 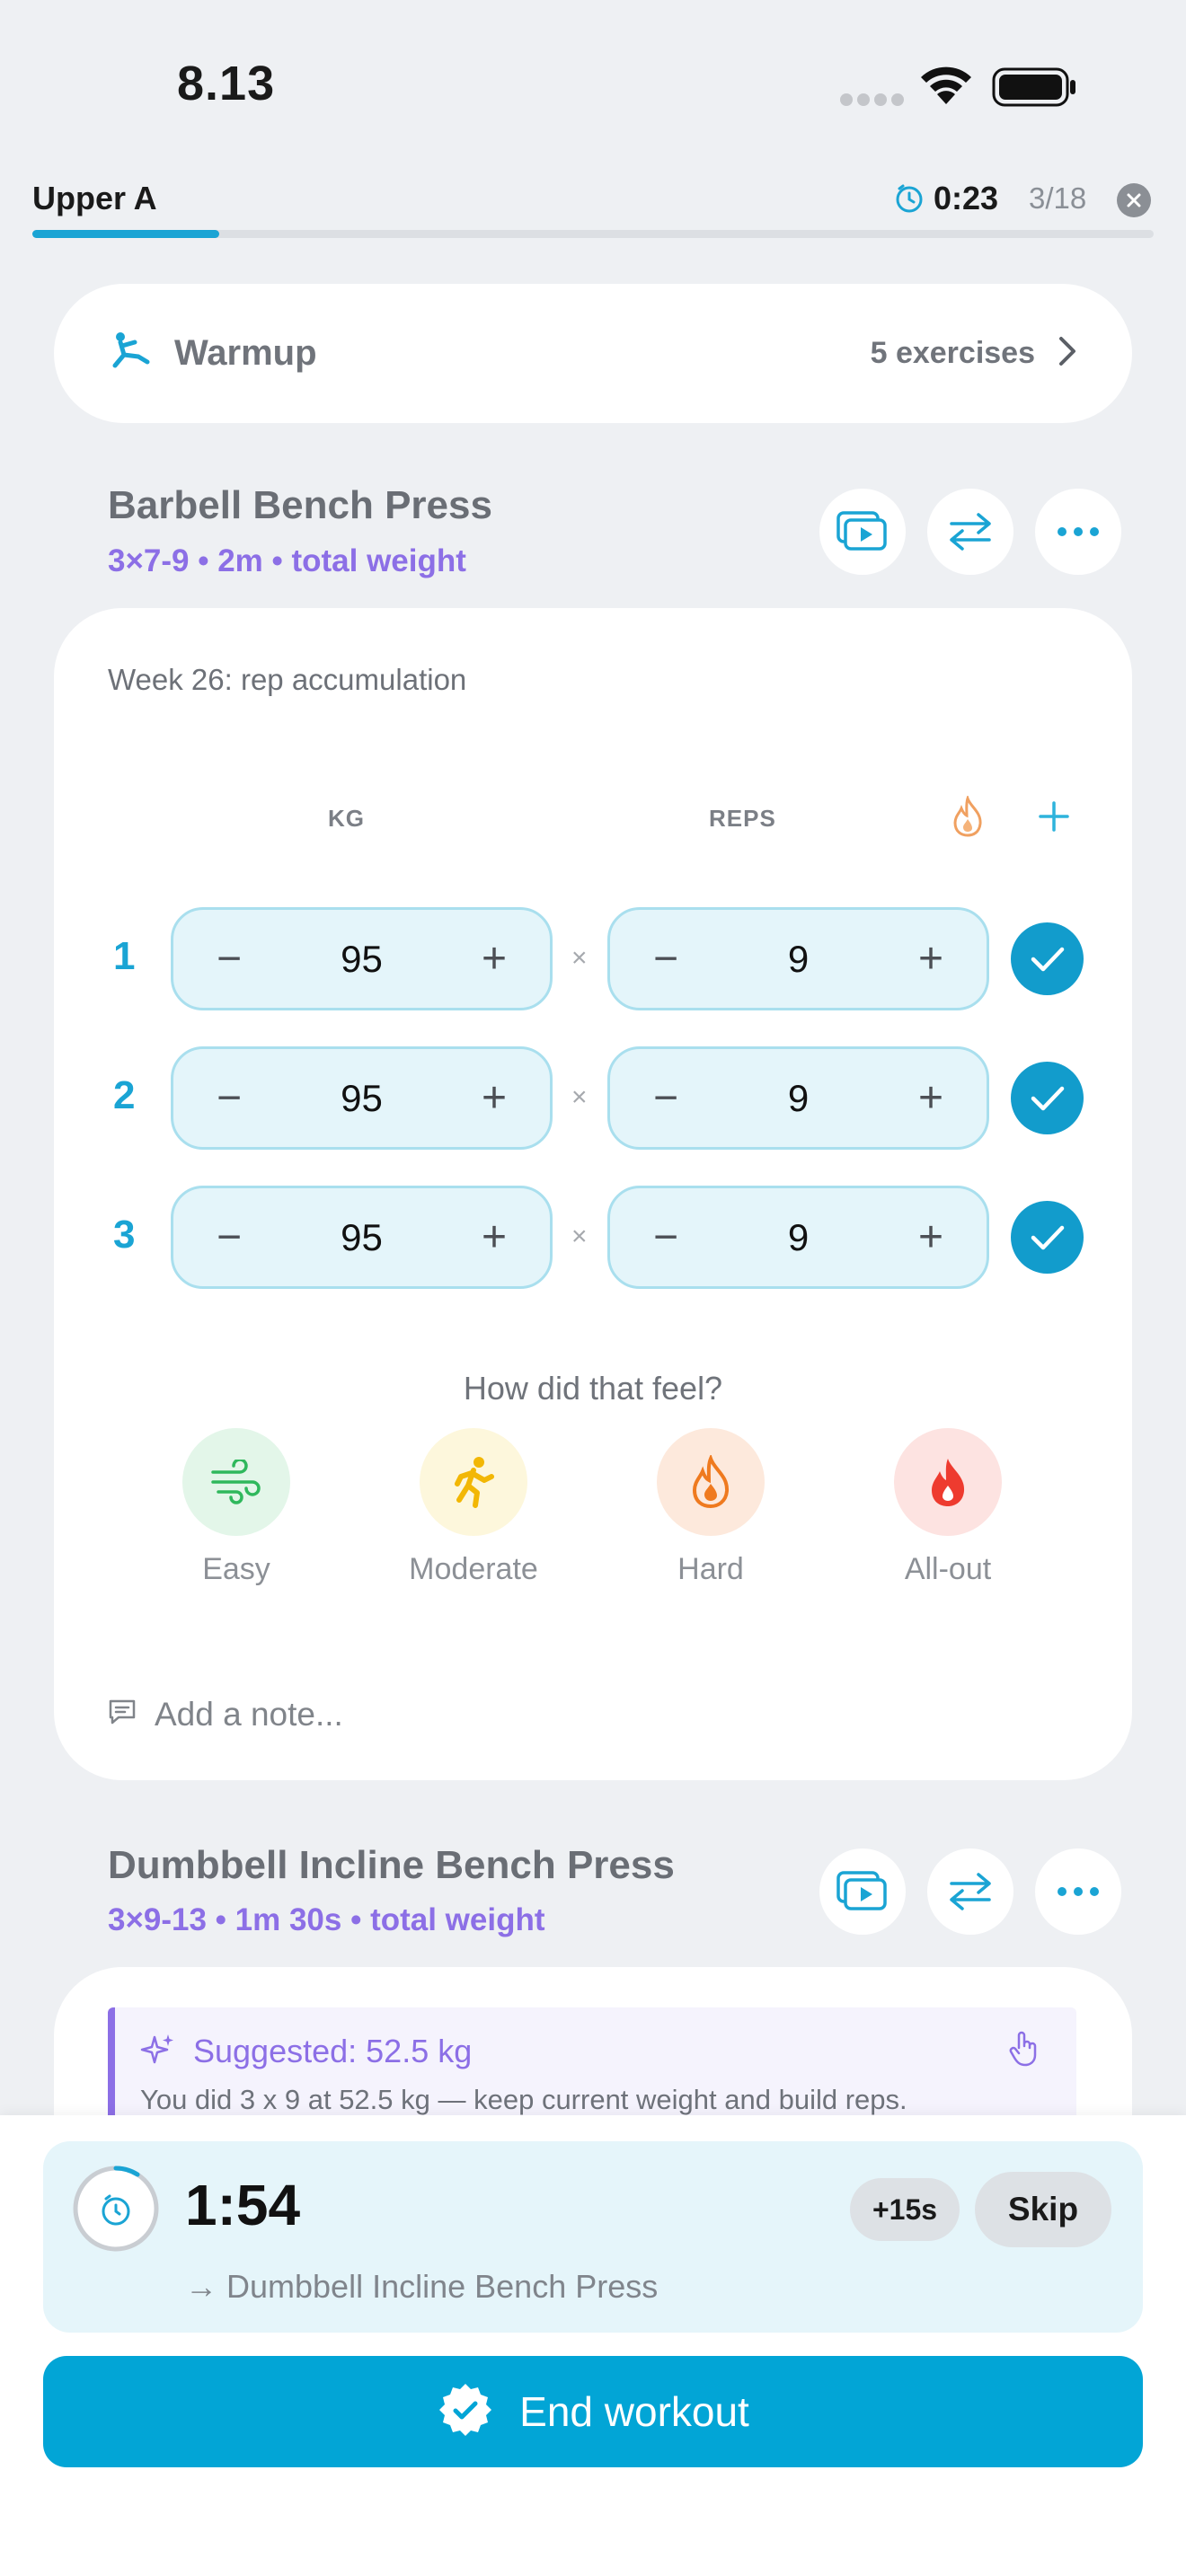 I want to click on next-exercise: → Dumbbell Incline Bench Press, so click(x=422, y=2286).